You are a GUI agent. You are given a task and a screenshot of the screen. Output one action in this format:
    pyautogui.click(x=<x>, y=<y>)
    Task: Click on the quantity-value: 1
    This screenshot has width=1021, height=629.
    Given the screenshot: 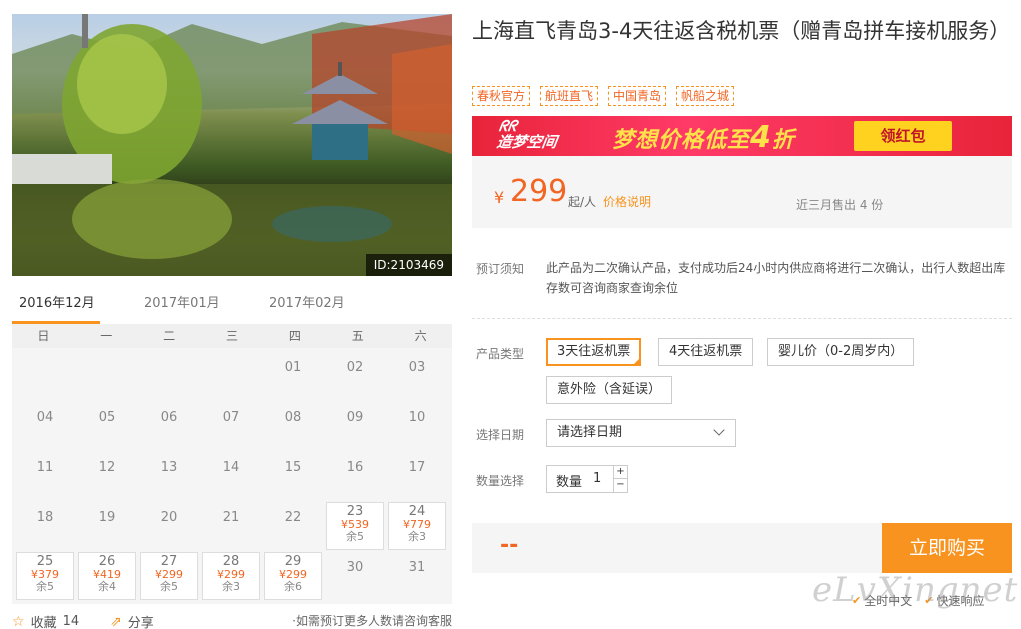 What is the action you would take?
    pyautogui.click(x=597, y=478)
    